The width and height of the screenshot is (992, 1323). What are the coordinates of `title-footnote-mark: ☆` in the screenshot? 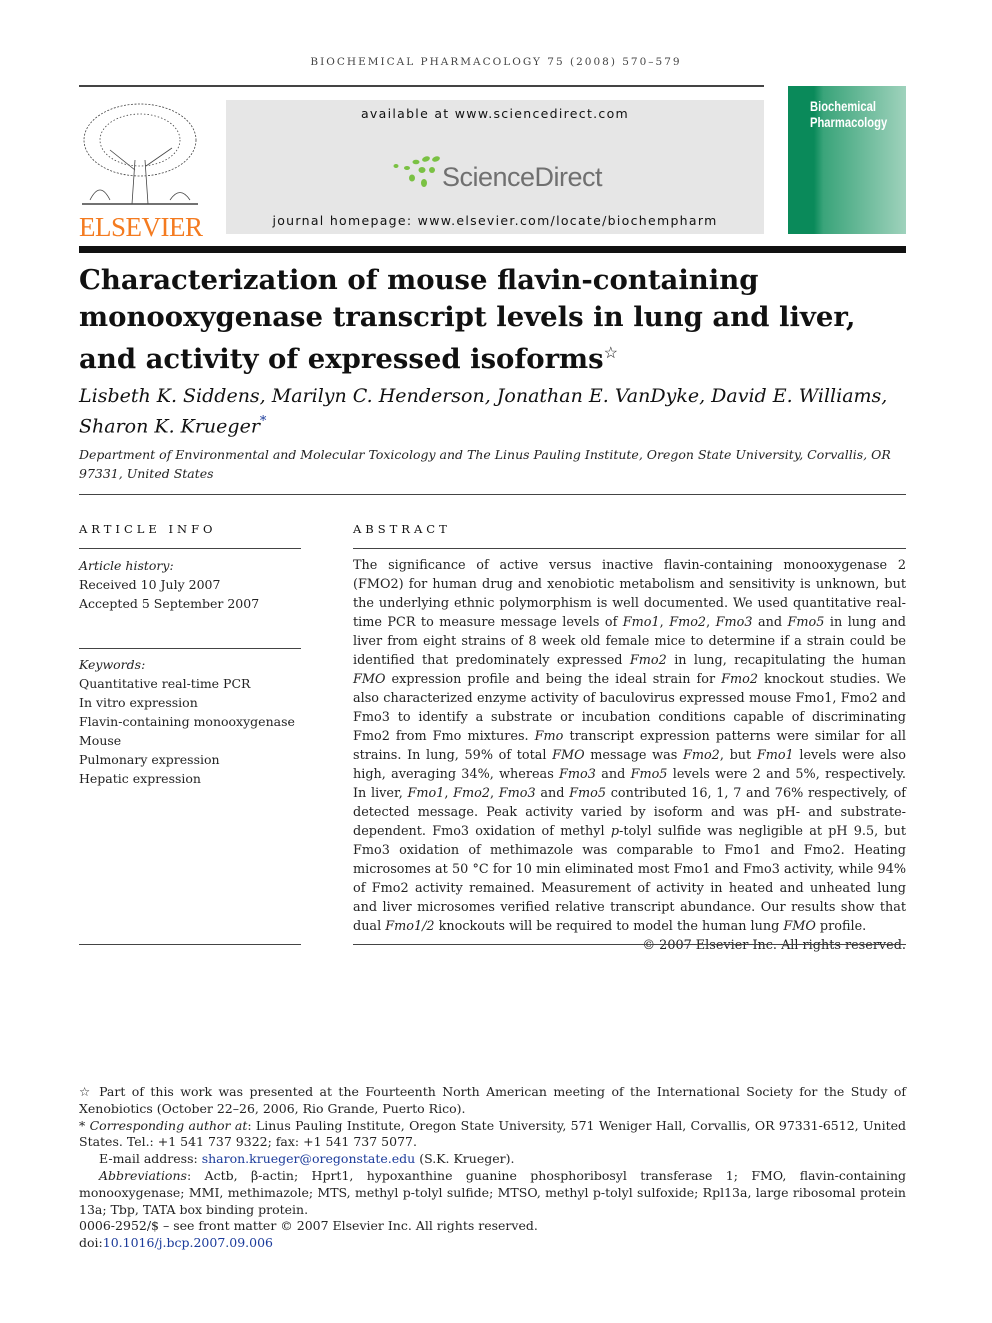 It's located at (611, 352).